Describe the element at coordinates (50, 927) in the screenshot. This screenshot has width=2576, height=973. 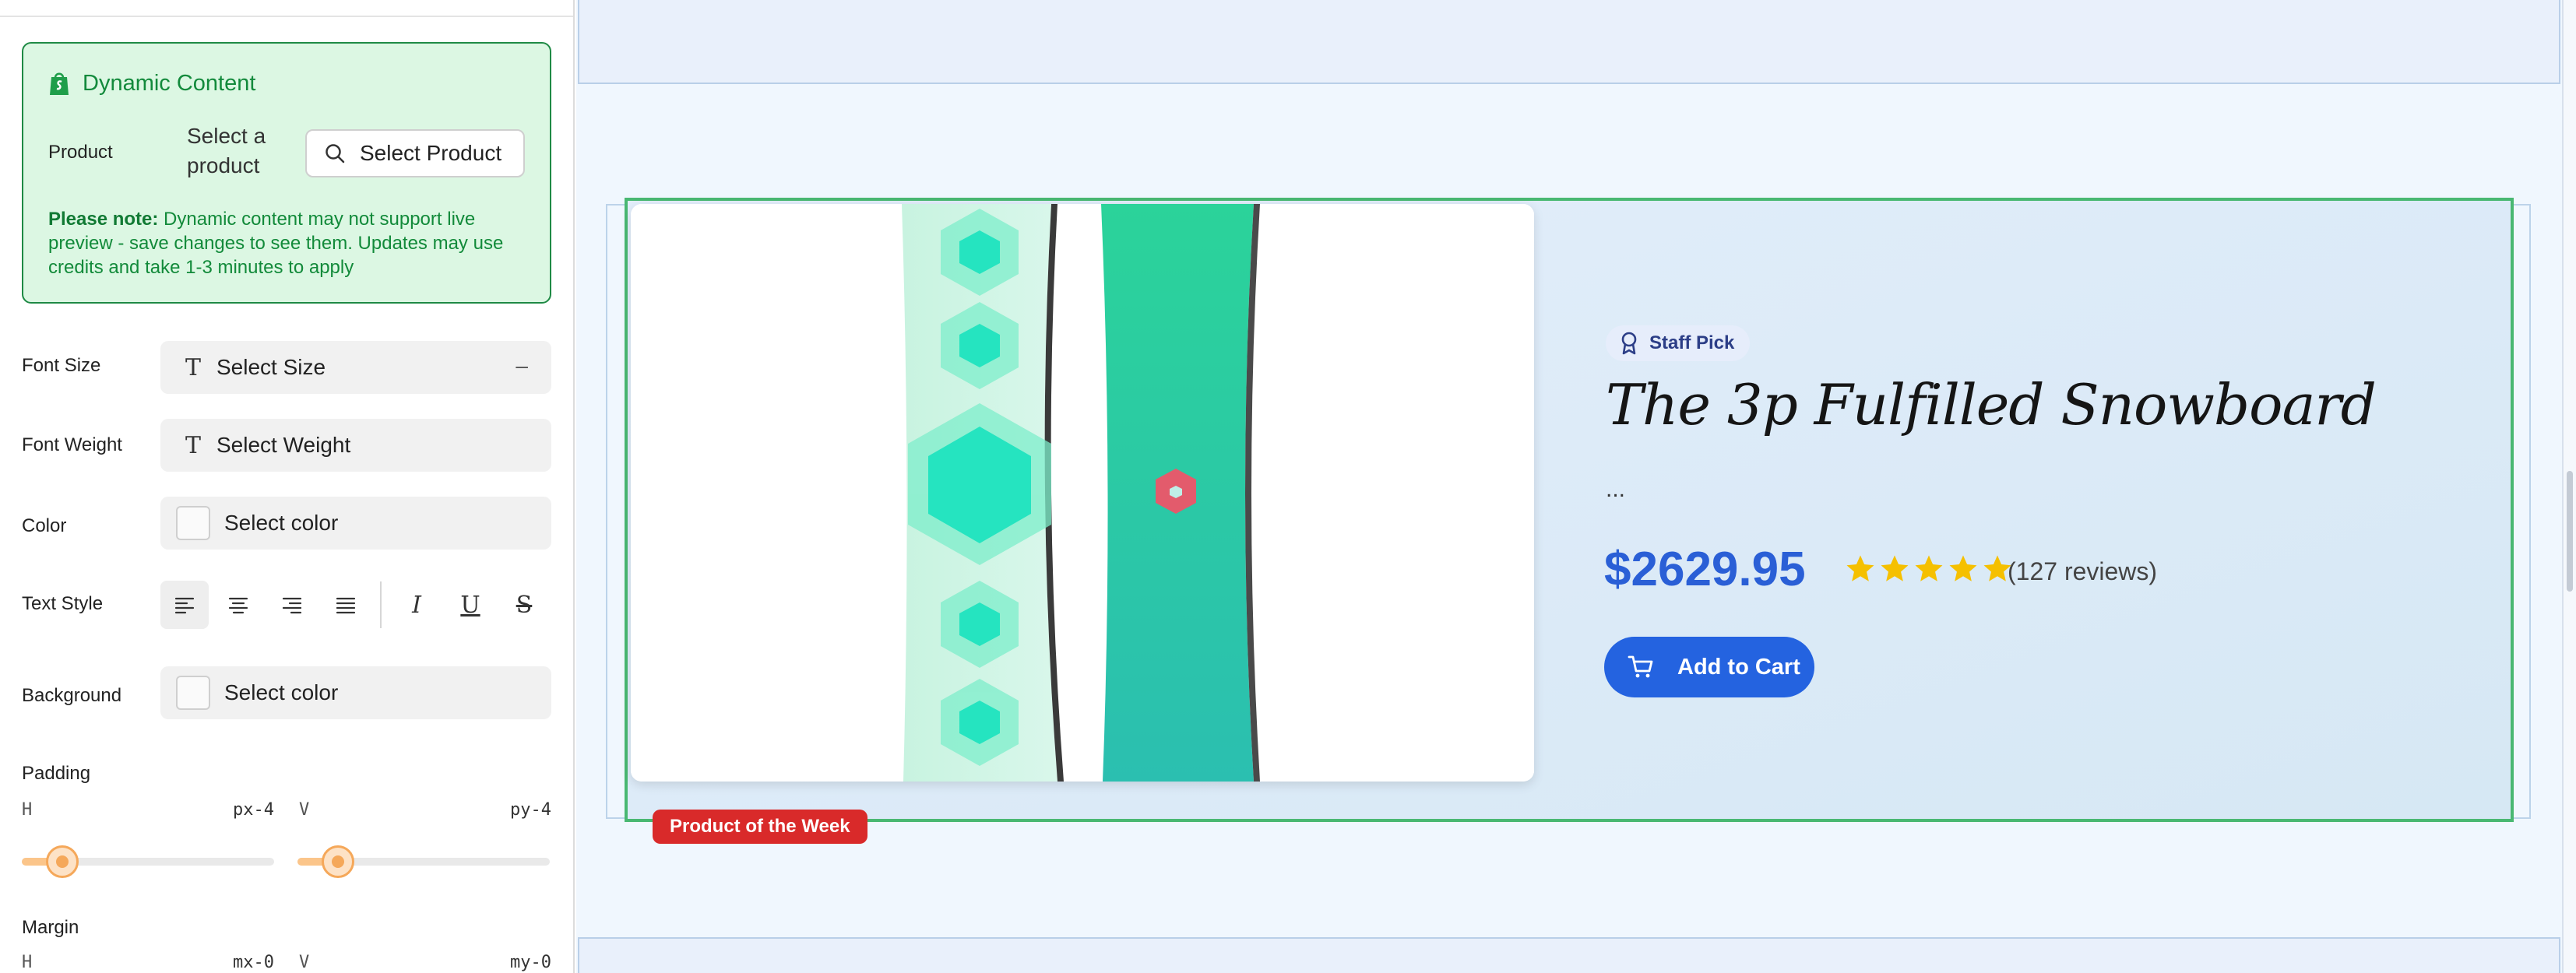
I see `margin-label: Margin` at that location.